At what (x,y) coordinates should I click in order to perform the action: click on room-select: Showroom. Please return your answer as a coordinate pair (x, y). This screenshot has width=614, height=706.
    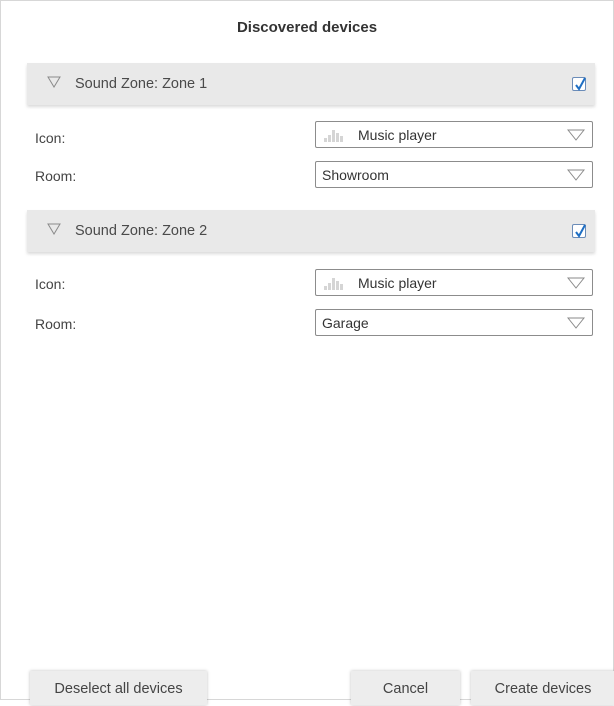
    Looking at the image, I should click on (454, 174).